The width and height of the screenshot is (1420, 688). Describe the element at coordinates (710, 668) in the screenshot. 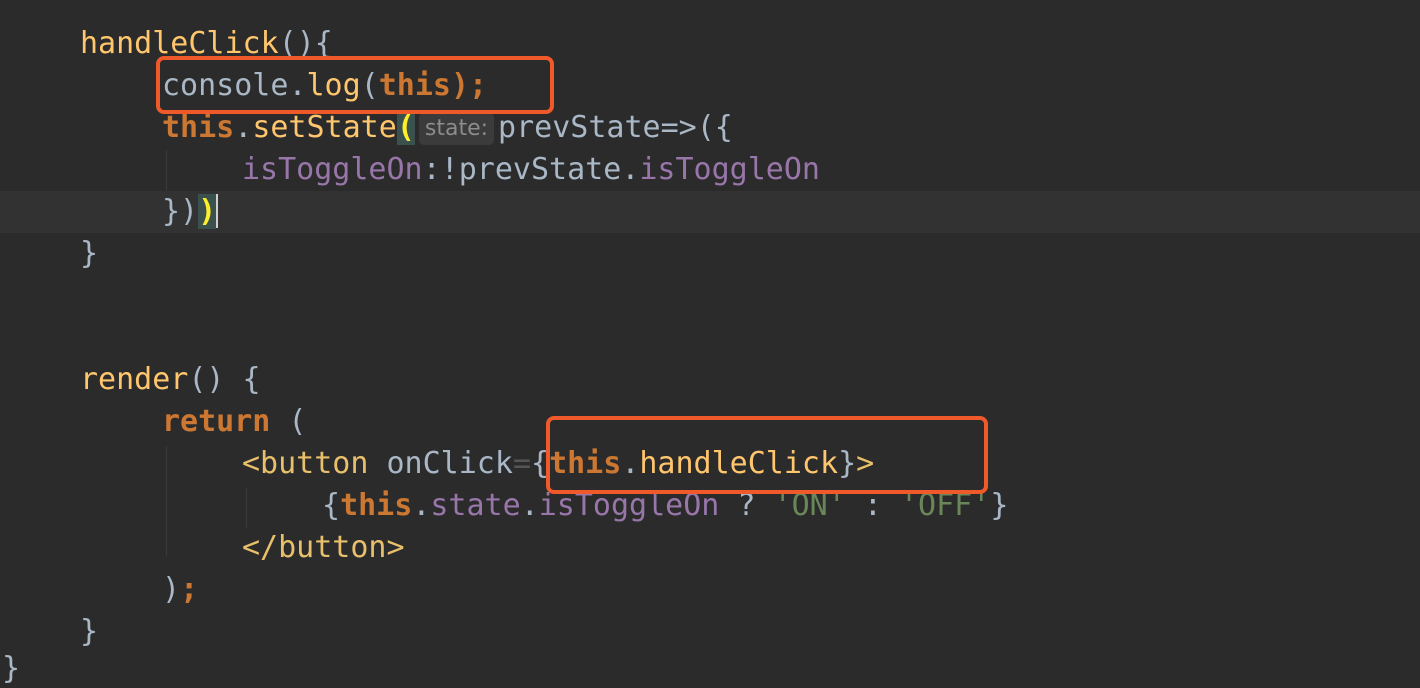

I see `code-line-16: }` at that location.